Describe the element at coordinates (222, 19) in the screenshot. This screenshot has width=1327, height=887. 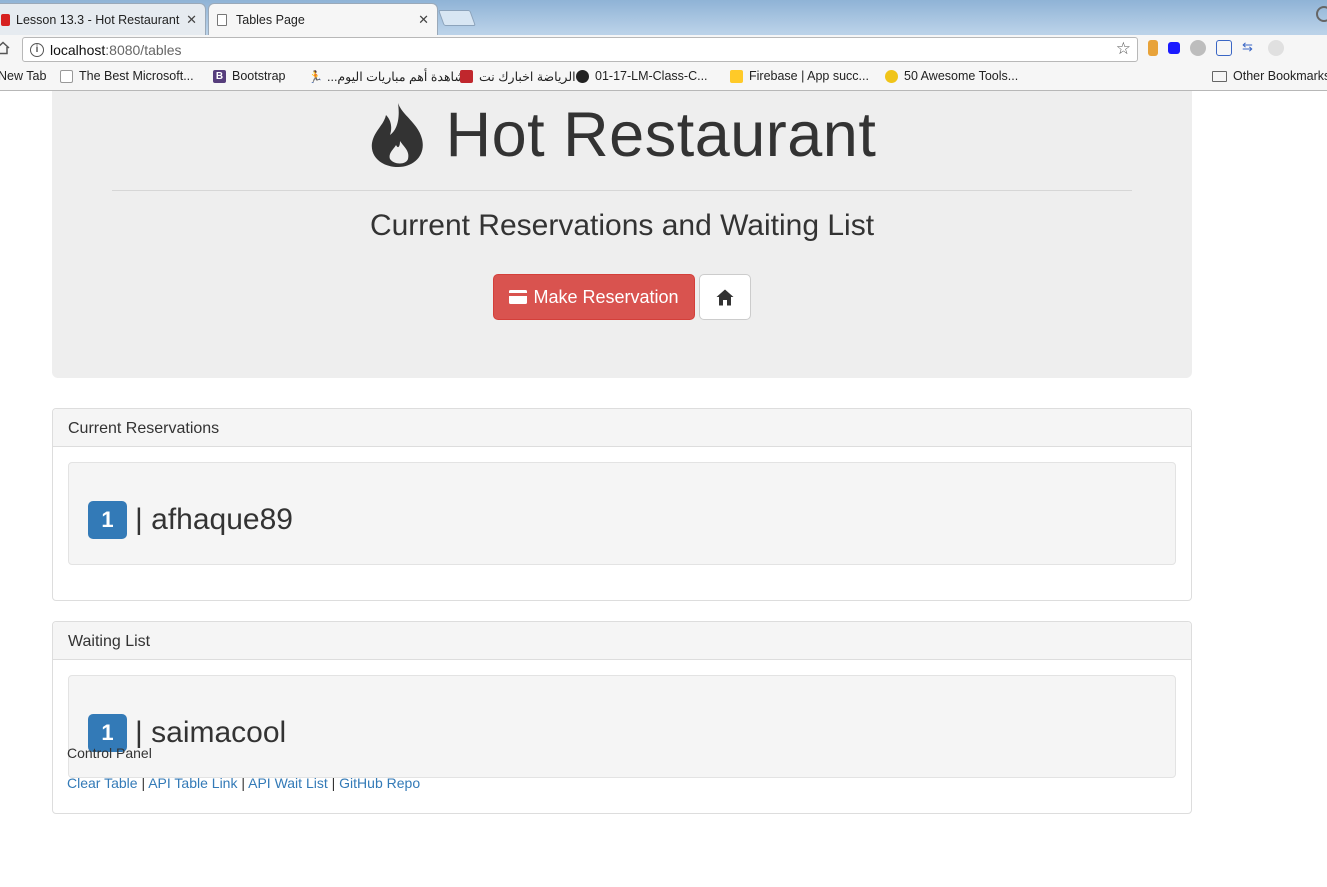
I see `document-icon` at that location.